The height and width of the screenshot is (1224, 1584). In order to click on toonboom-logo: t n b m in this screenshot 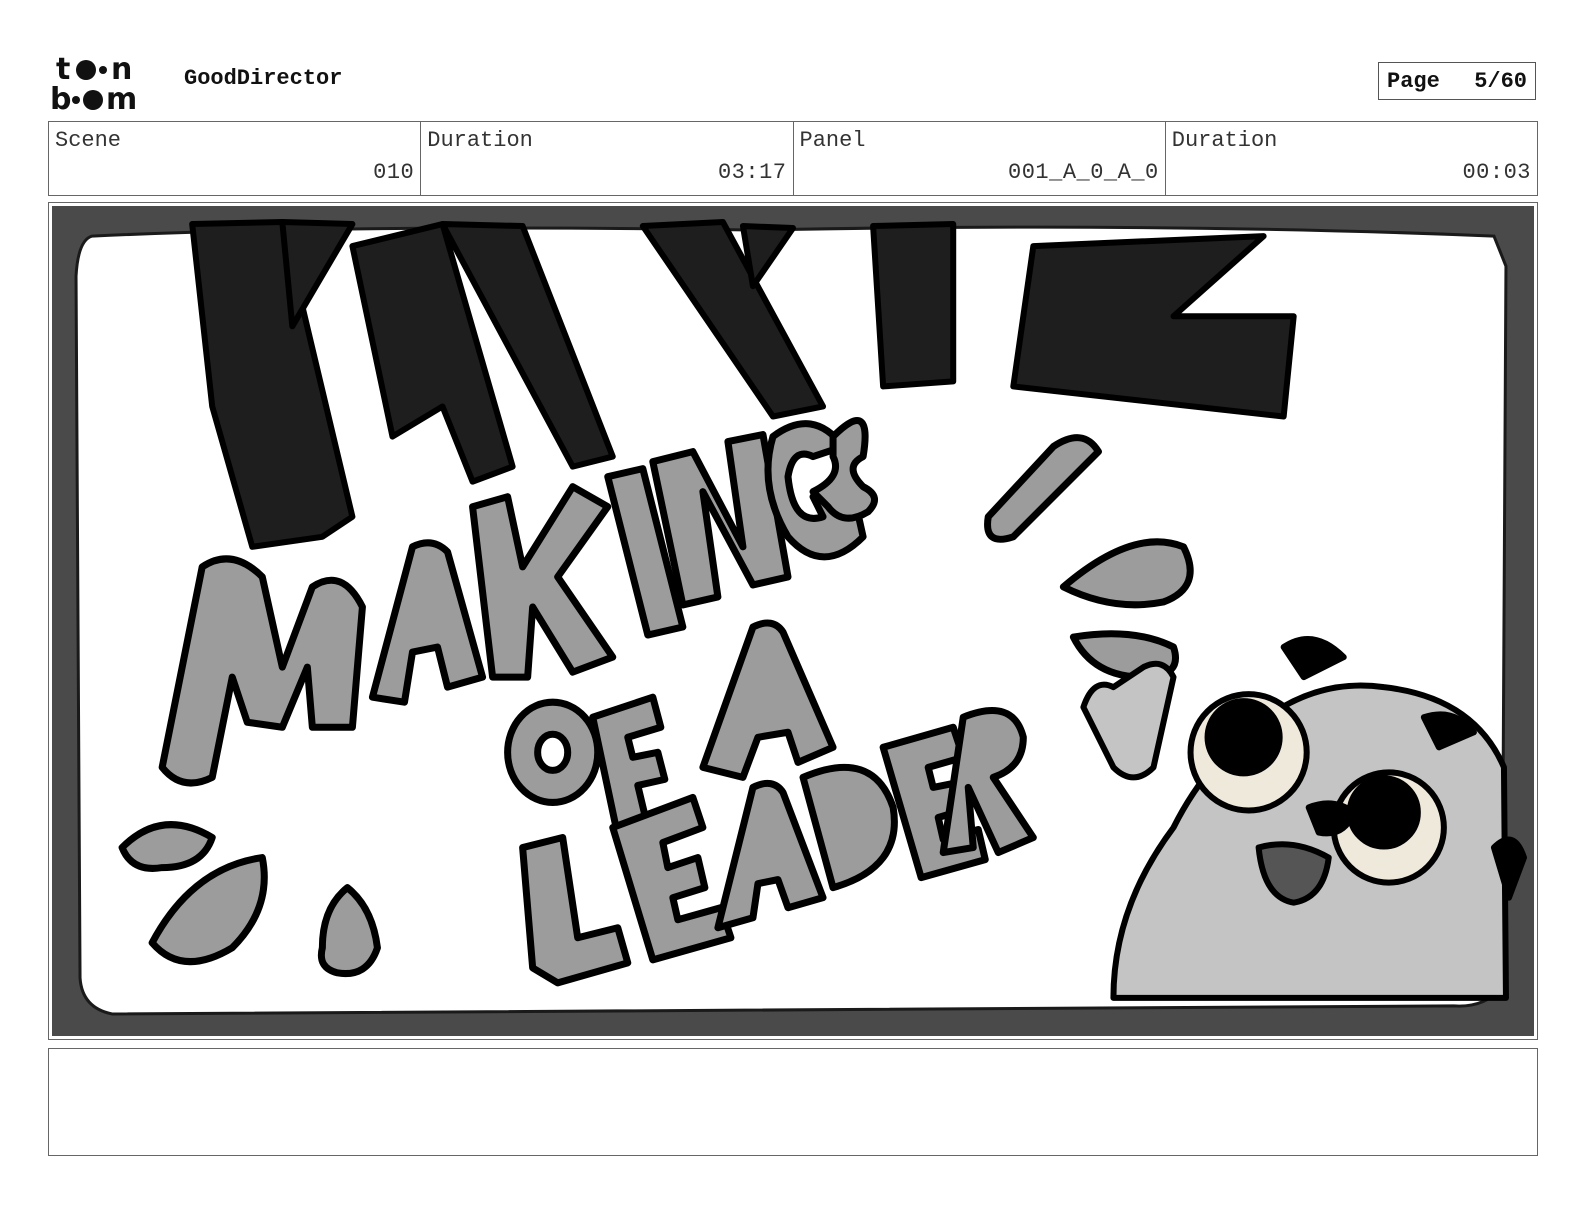, I will do `click(107, 84)`.